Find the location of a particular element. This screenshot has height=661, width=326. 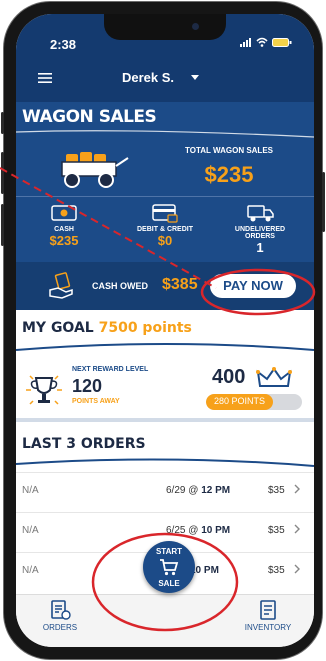

next-reward-label: NEXT REWARD LEVEL is located at coordinates (110, 369).